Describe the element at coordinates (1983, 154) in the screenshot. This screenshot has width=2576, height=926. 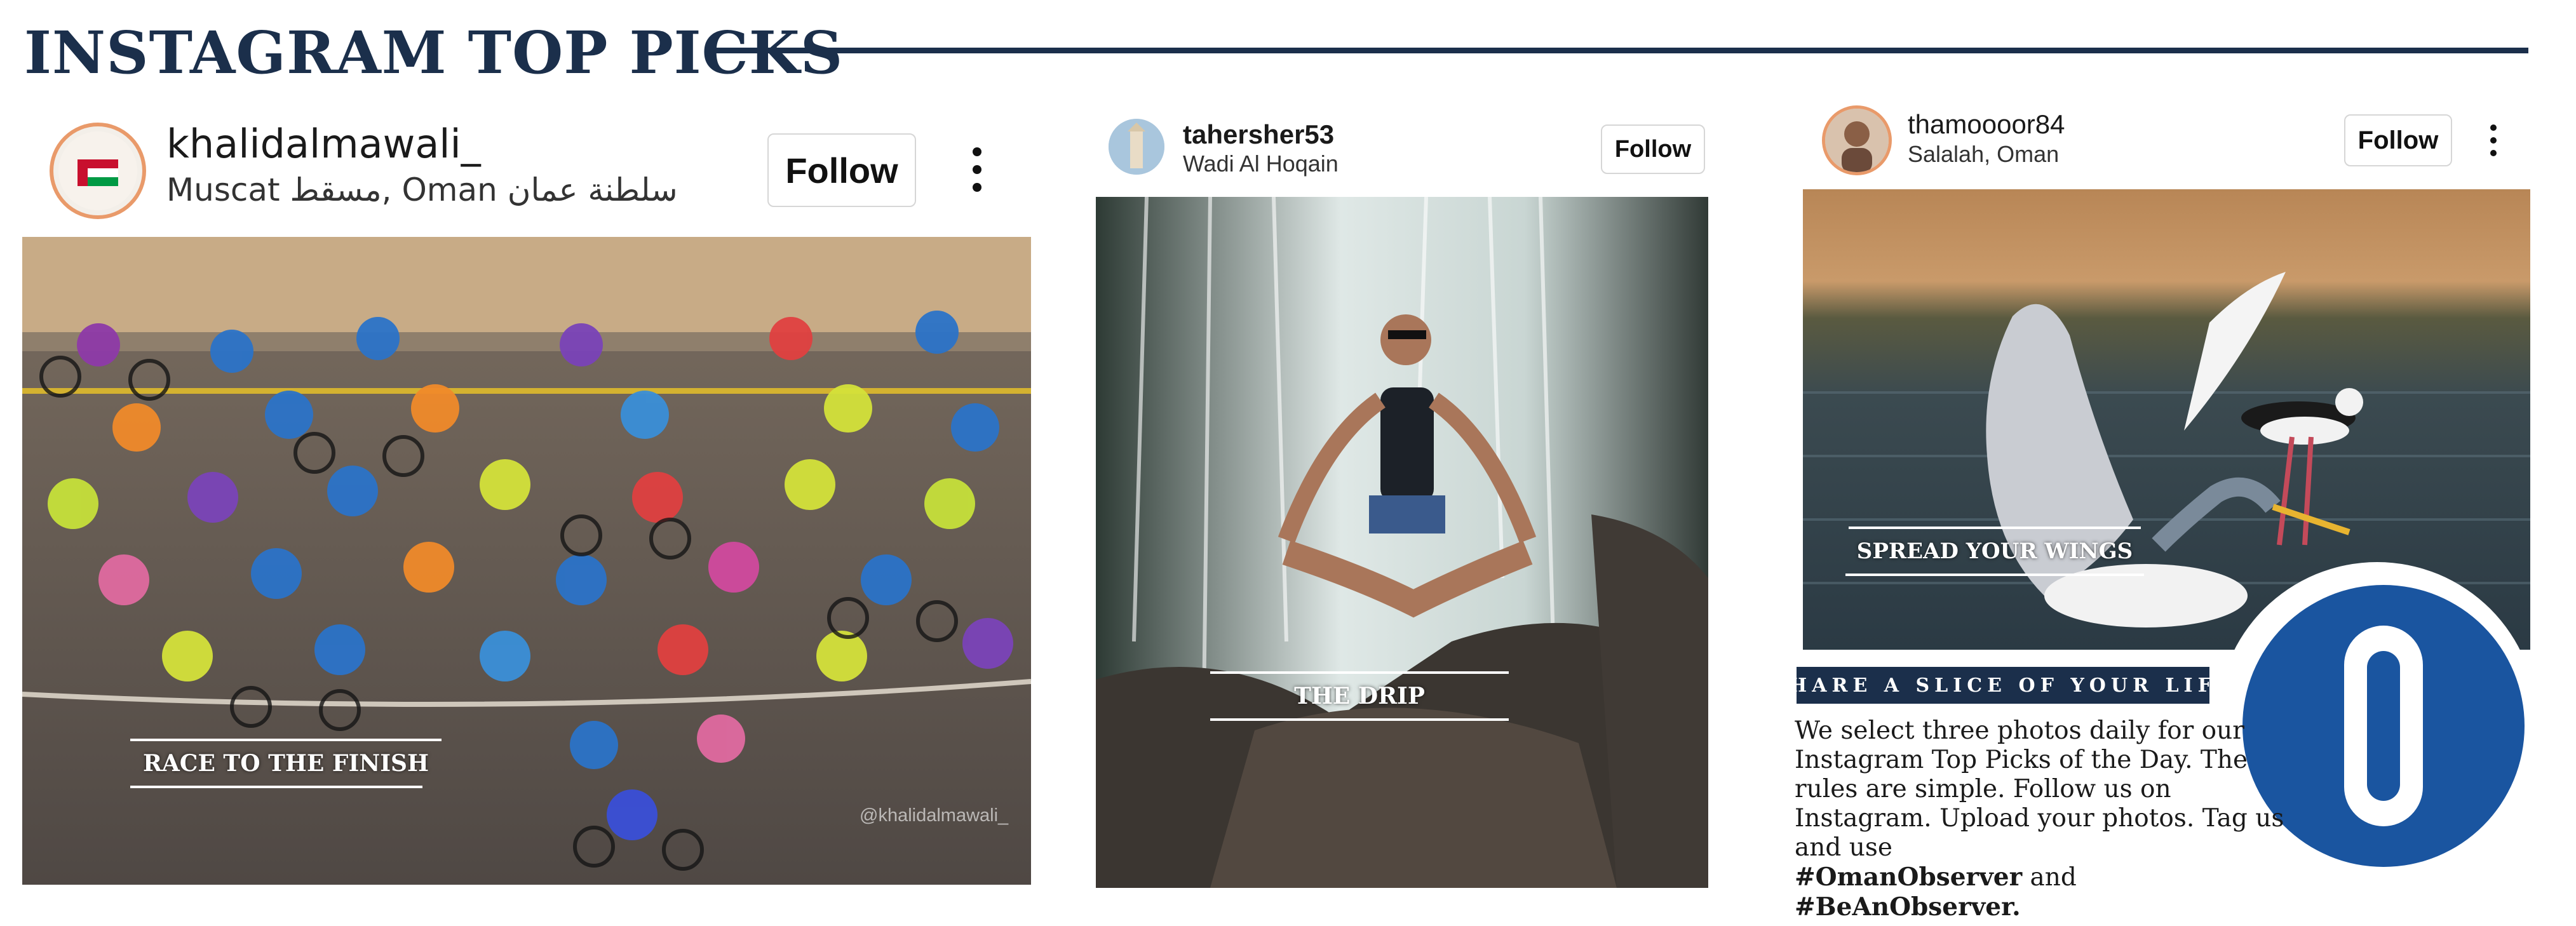
I see `post-location: Salalah, Oman` at that location.